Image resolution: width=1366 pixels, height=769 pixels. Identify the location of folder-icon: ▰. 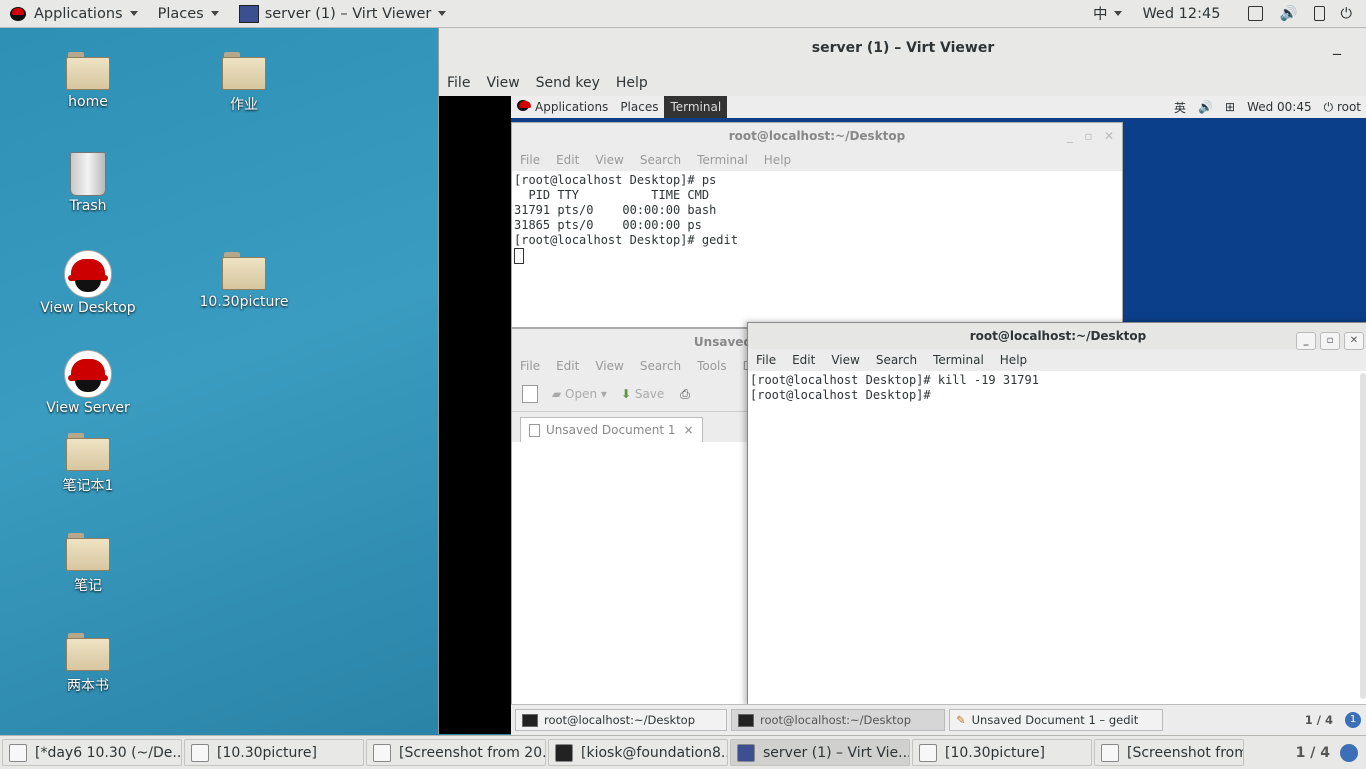
(559, 394).